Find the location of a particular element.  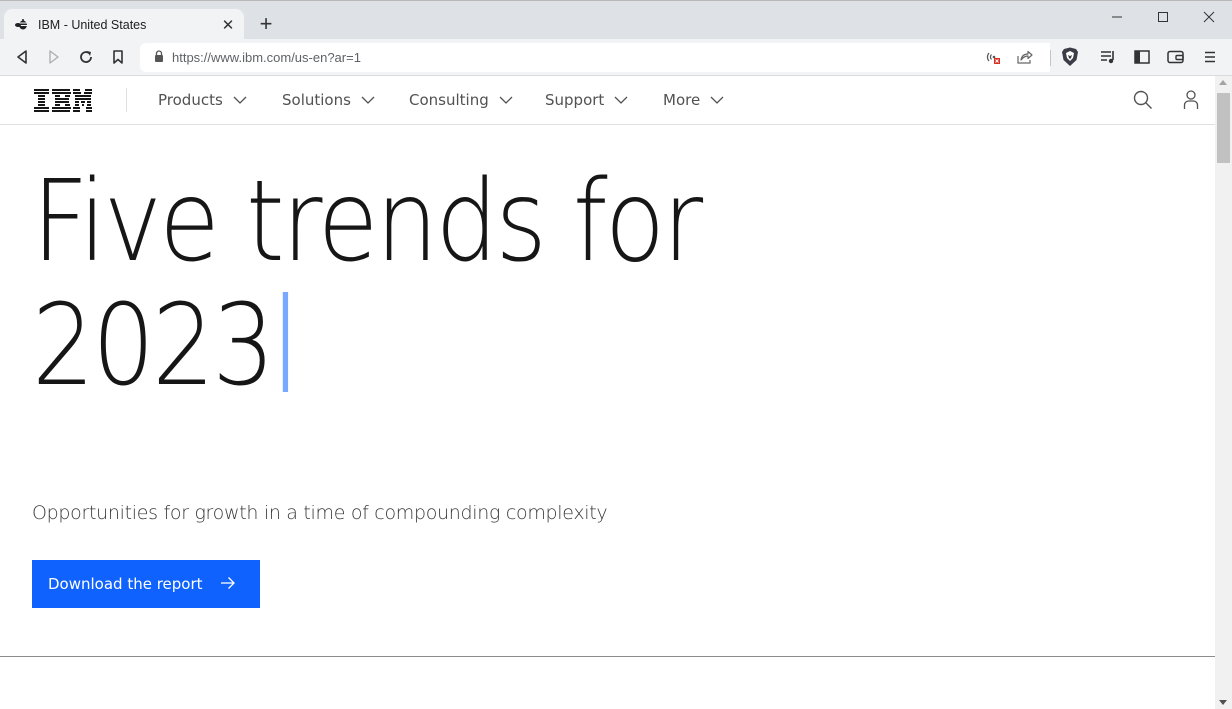

new-tab-button: + is located at coordinates (266, 23).